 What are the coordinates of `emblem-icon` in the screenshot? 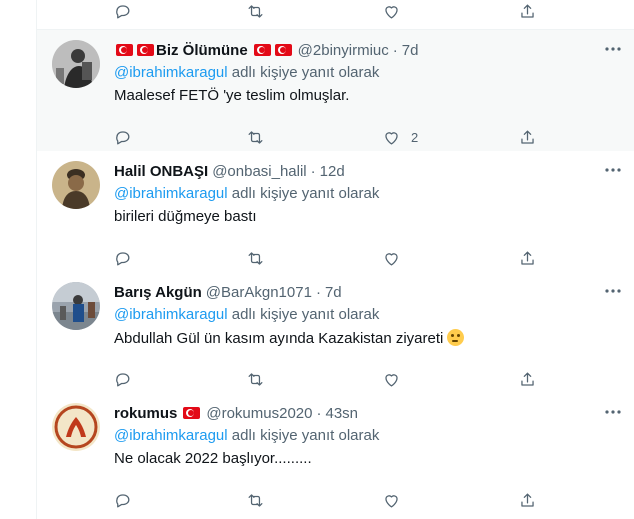 It's located at (76, 427).